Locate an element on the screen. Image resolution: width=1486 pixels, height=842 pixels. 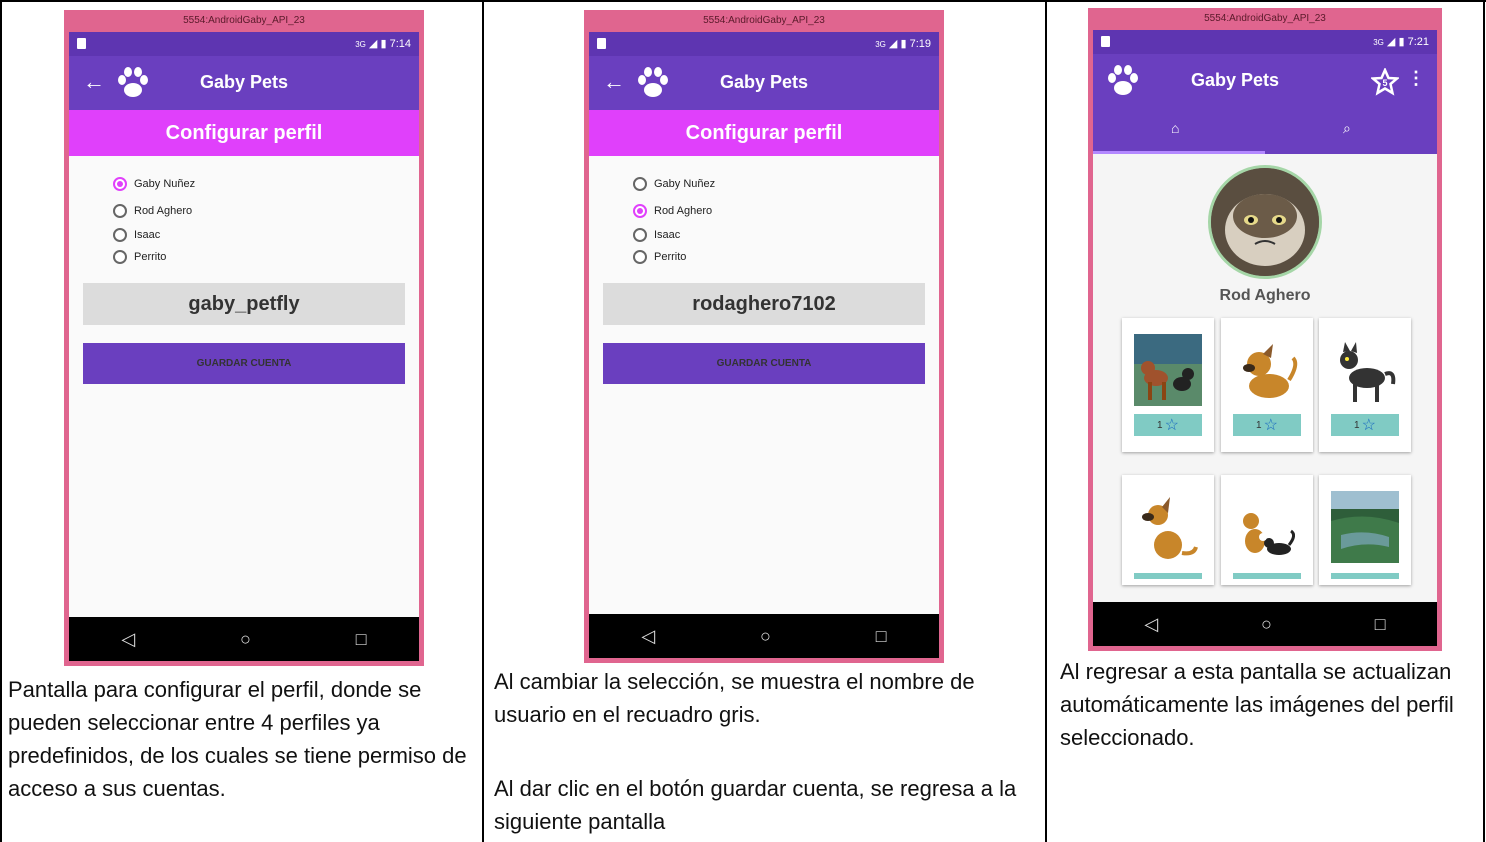
star-icon: 5 is located at coordinates (1385, 82).